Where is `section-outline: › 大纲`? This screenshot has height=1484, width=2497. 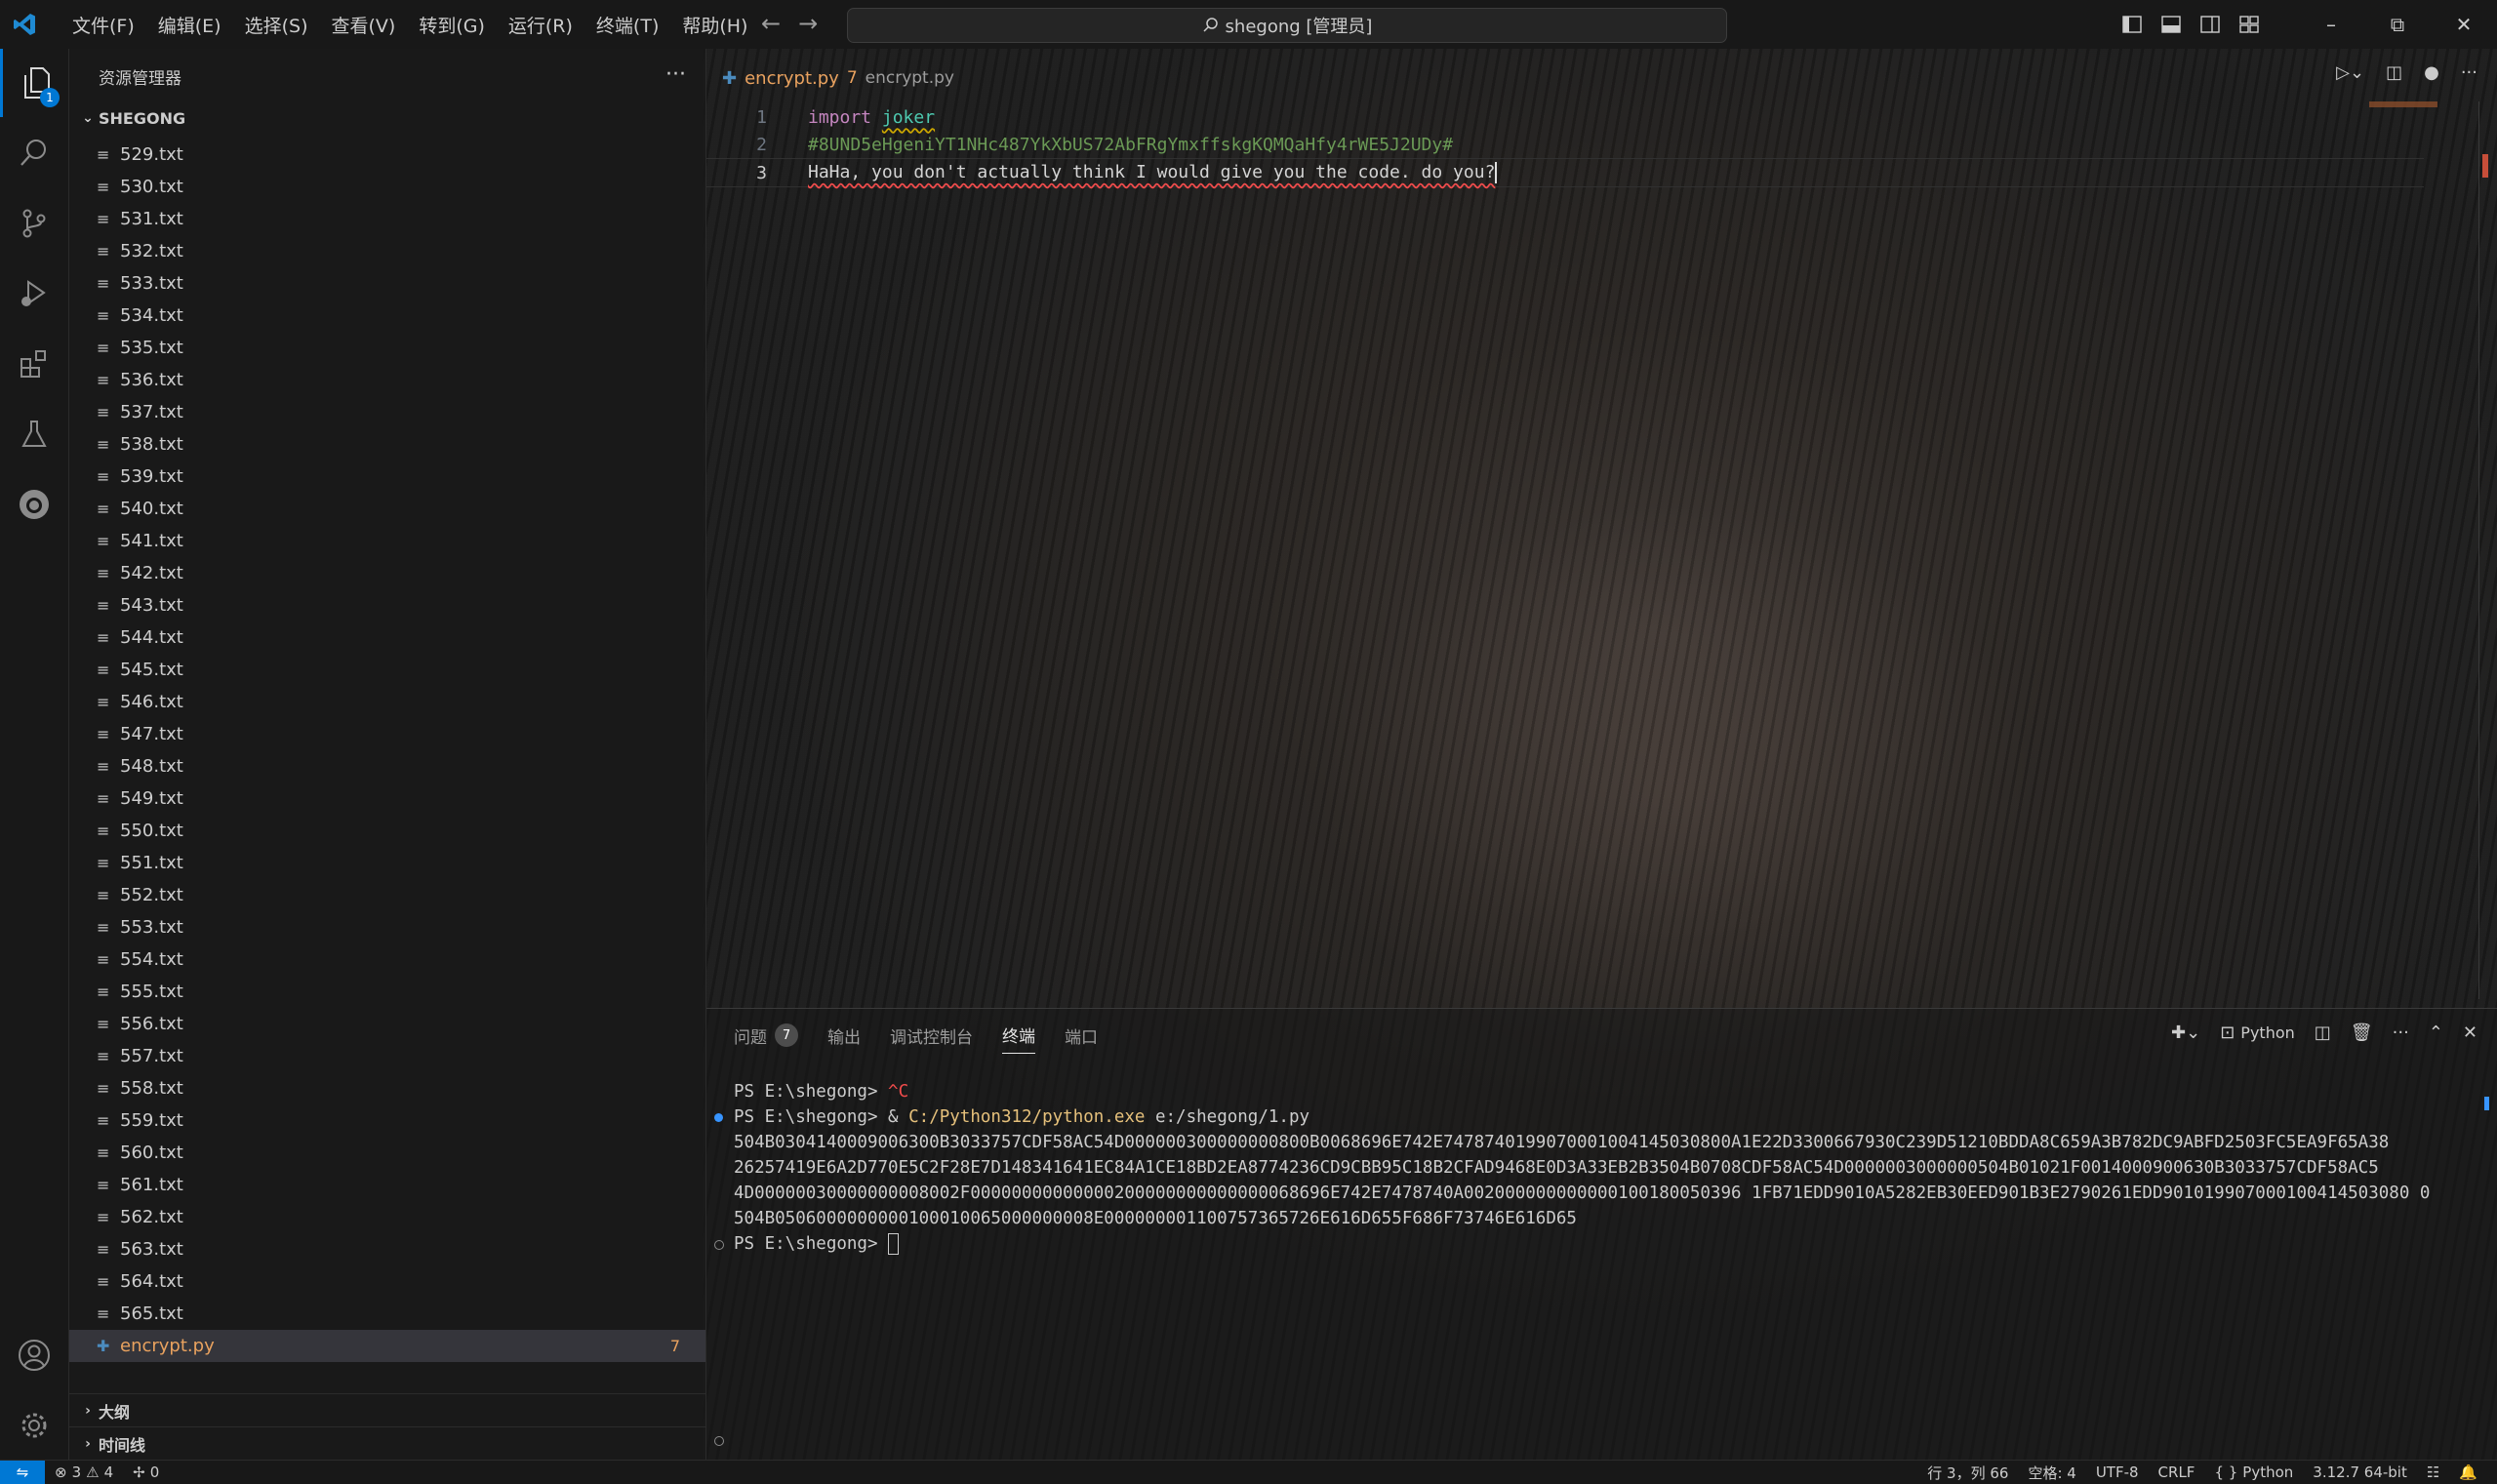 section-outline: › 大纲 is located at coordinates (387, 1409).